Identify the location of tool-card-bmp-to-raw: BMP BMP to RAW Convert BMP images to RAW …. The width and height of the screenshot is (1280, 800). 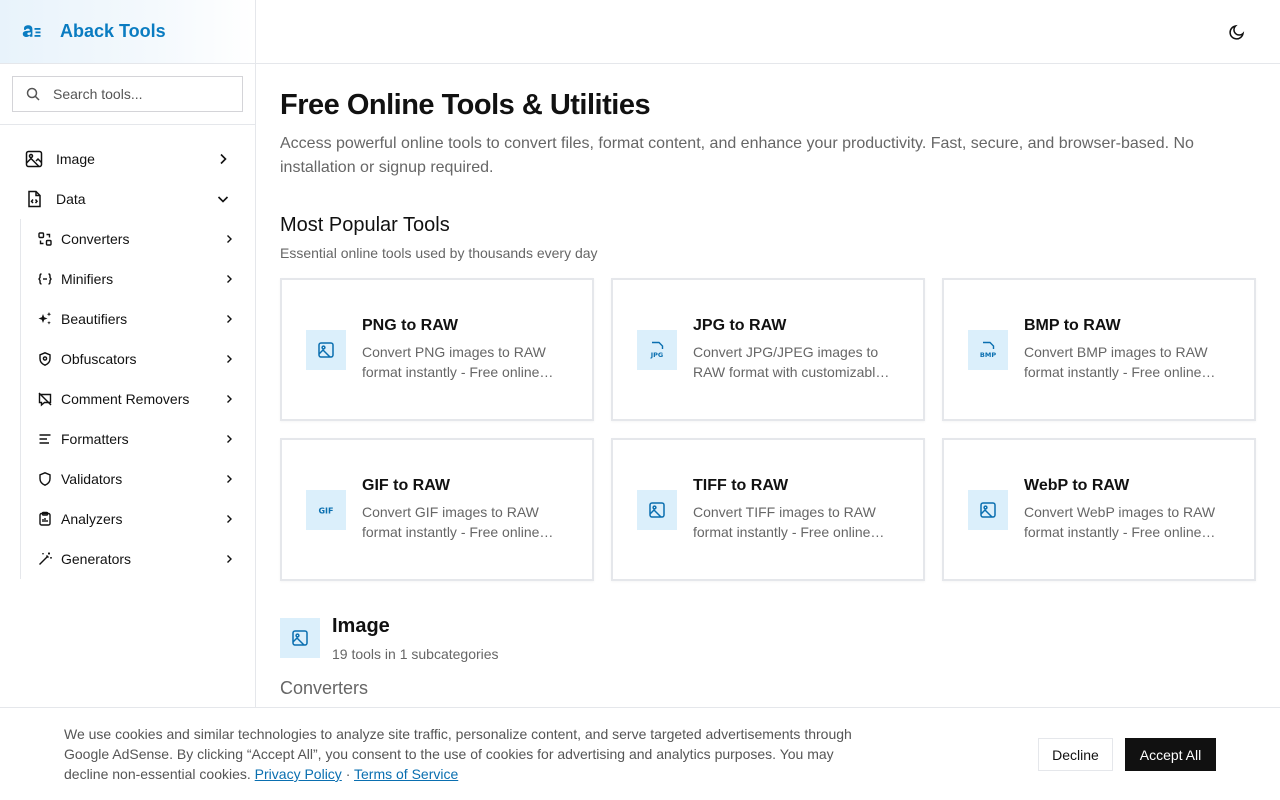
(1099, 349).